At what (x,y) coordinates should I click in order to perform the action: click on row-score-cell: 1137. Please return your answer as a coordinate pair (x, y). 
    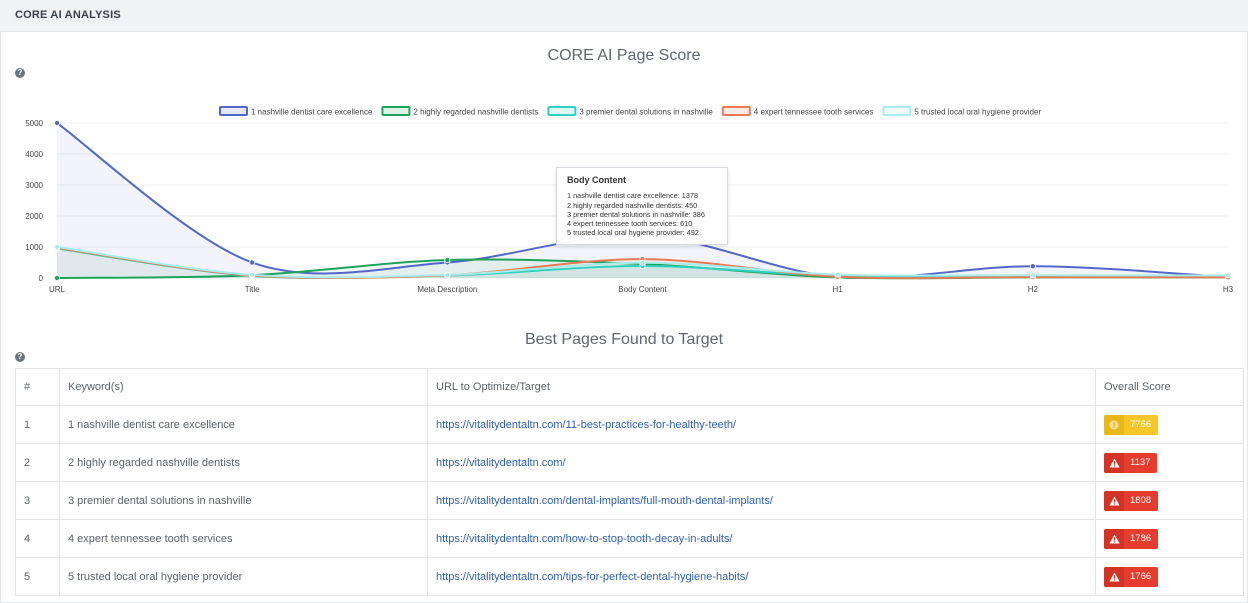
    Looking at the image, I should click on (1169, 462).